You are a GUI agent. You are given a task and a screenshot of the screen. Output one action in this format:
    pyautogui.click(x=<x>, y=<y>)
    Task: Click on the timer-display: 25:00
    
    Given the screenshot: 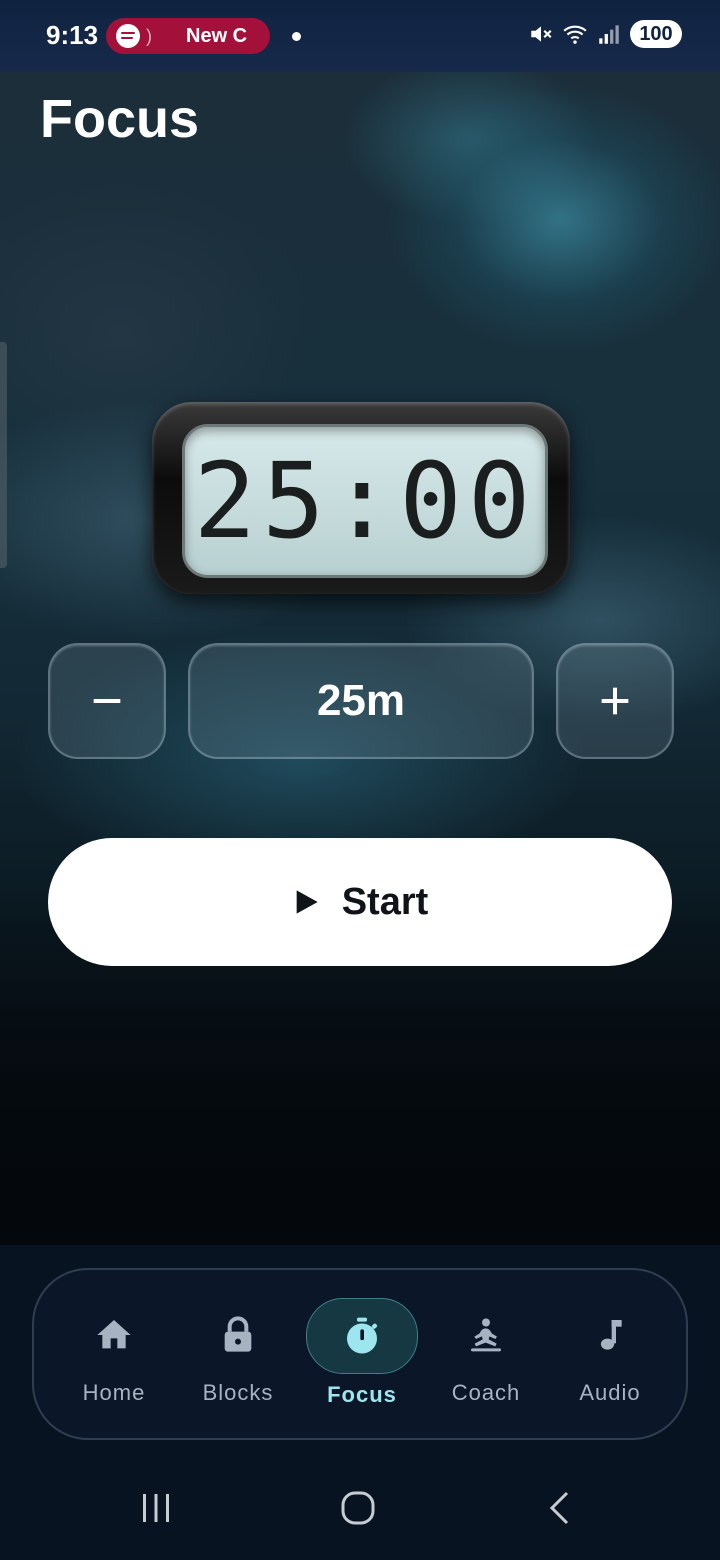 What is the action you would take?
    pyautogui.click(x=365, y=501)
    